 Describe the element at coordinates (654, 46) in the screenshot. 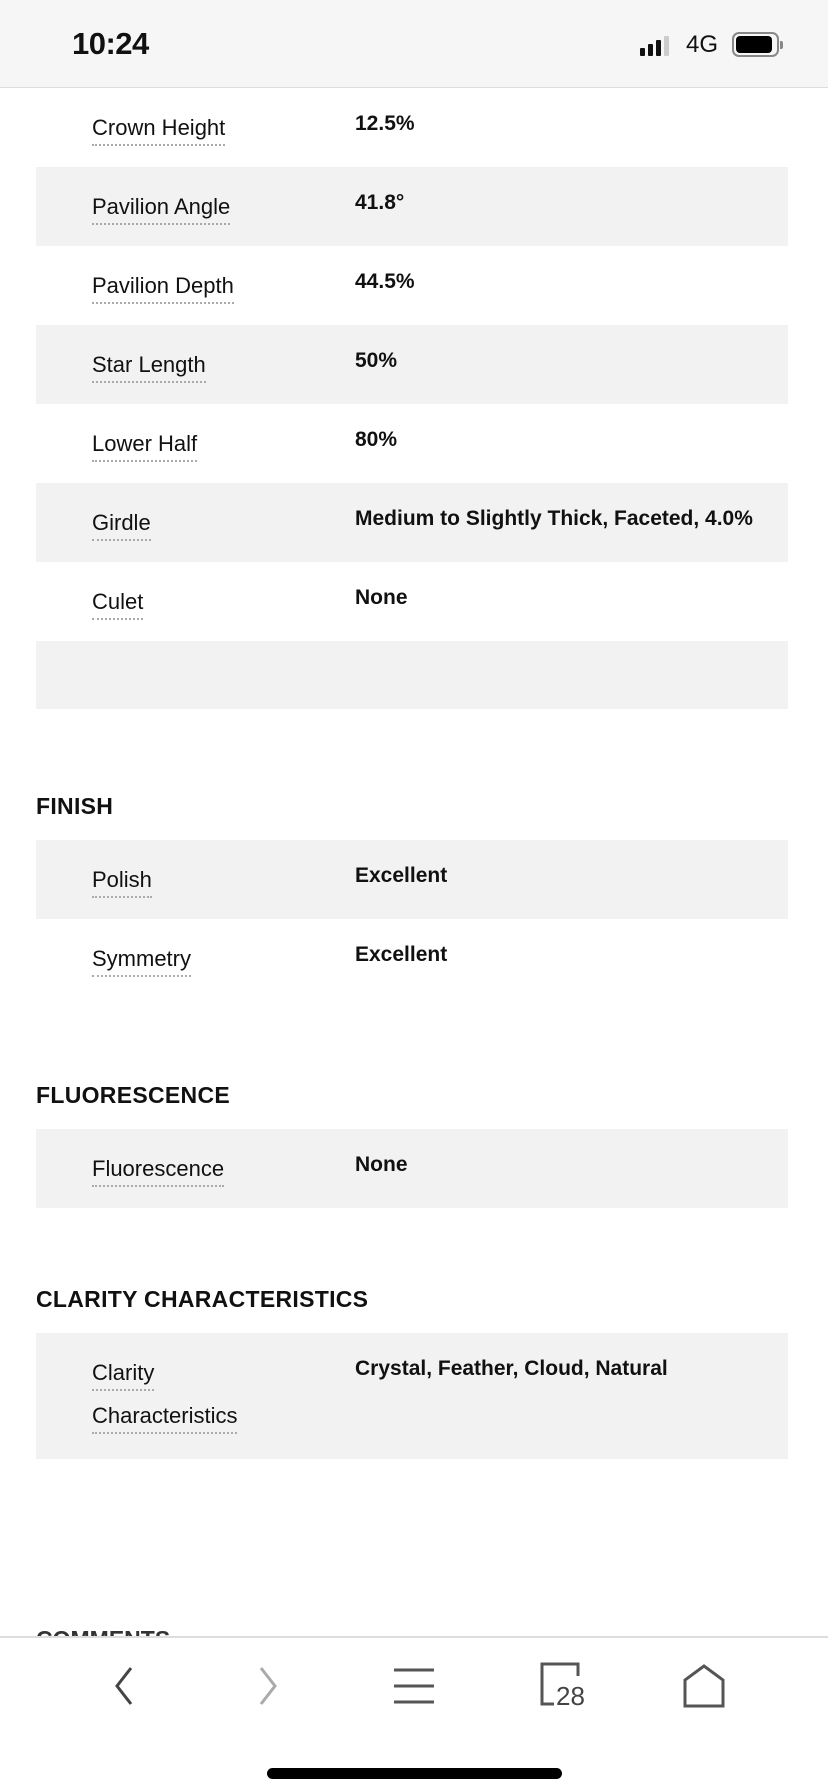

I see `signal-icon` at that location.